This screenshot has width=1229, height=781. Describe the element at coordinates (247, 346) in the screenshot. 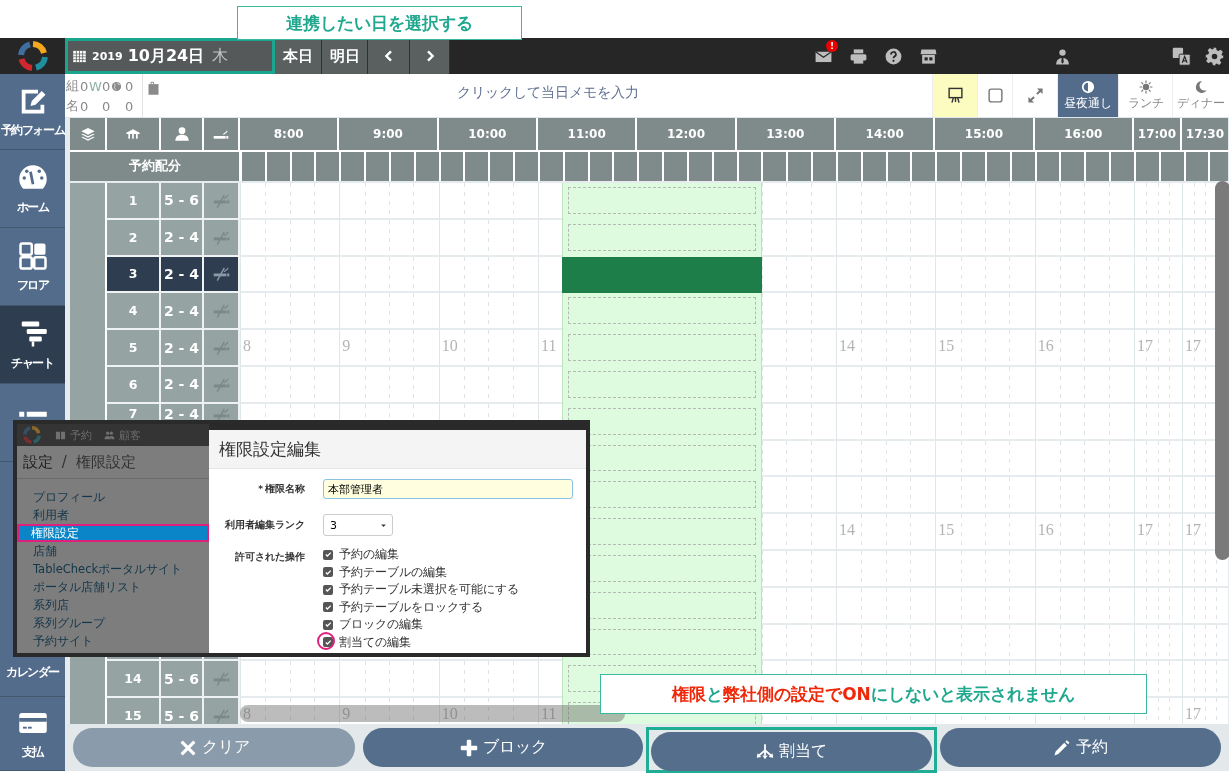

I see `hour-mark: 8` at that location.